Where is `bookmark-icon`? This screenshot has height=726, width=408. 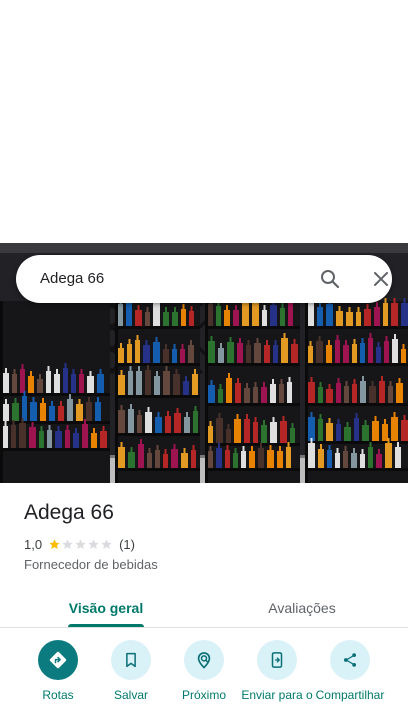
bookmark-icon is located at coordinates (131, 660).